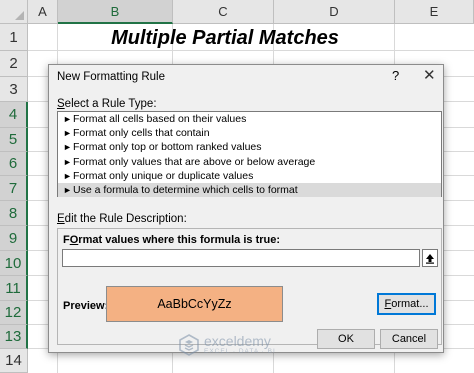 This screenshot has width=474, height=373. Describe the element at coordinates (61, 104) in the screenshot. I see `select-rule-type-label-key: S` at that location.